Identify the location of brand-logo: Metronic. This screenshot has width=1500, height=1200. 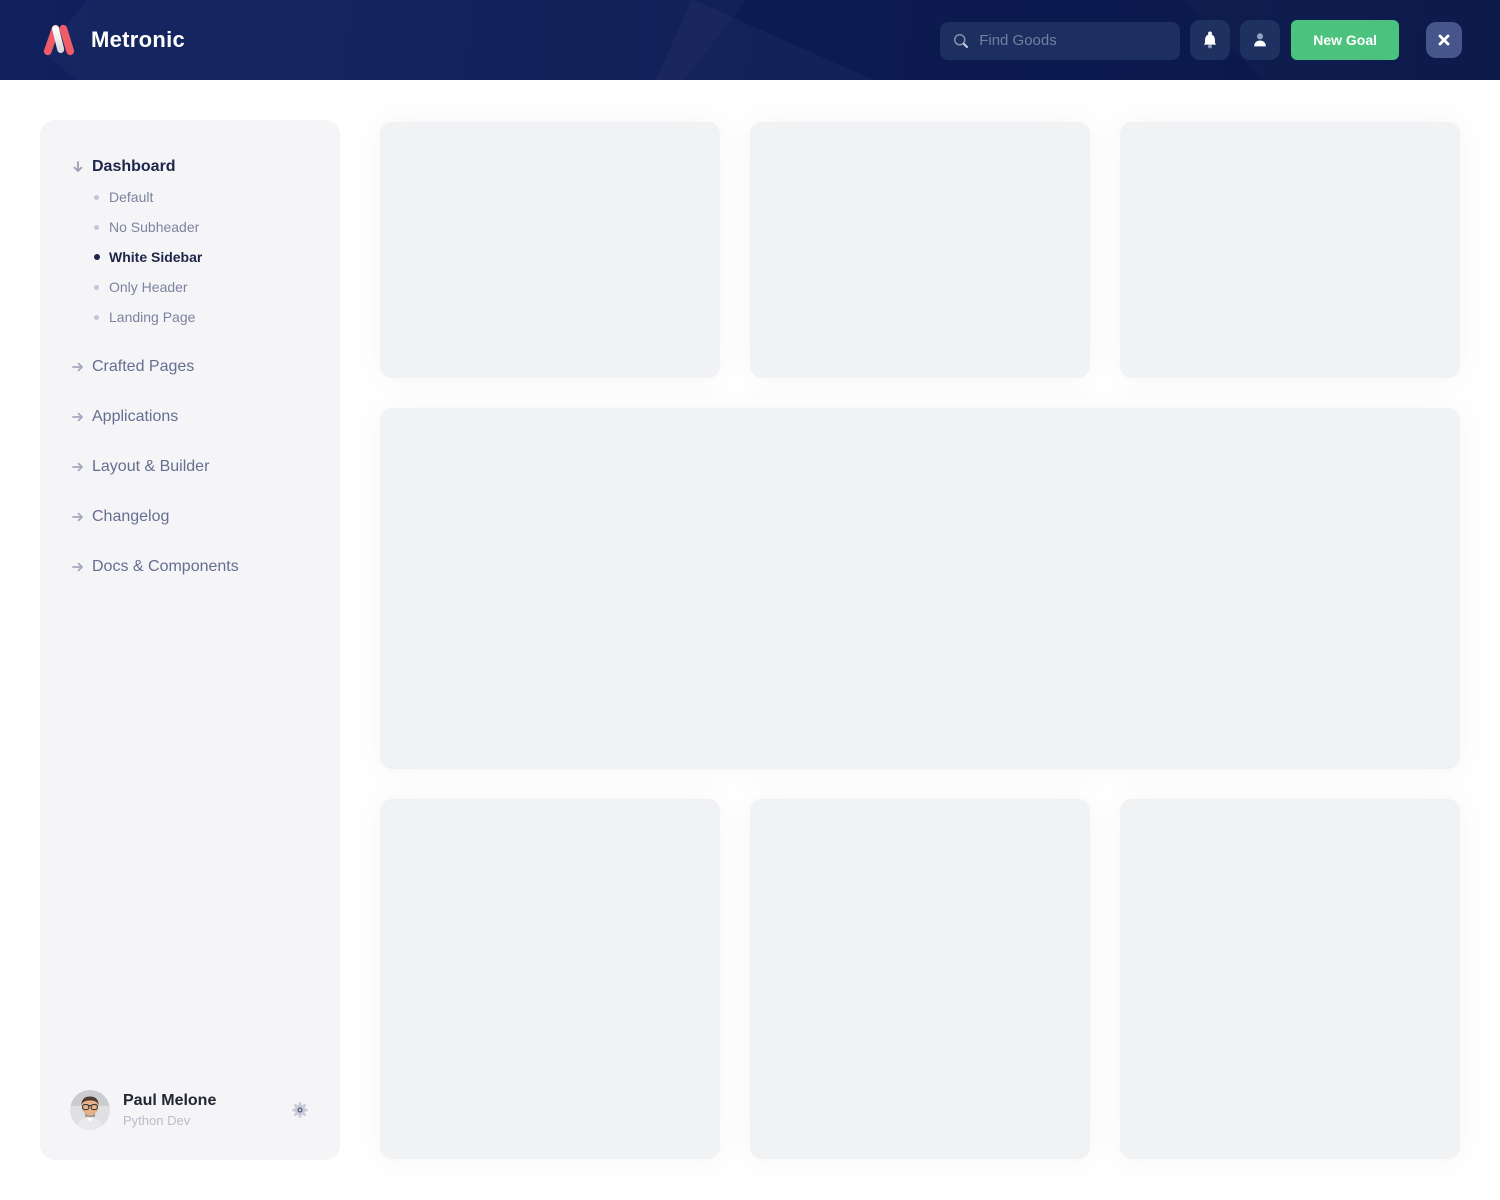
(112, 40).